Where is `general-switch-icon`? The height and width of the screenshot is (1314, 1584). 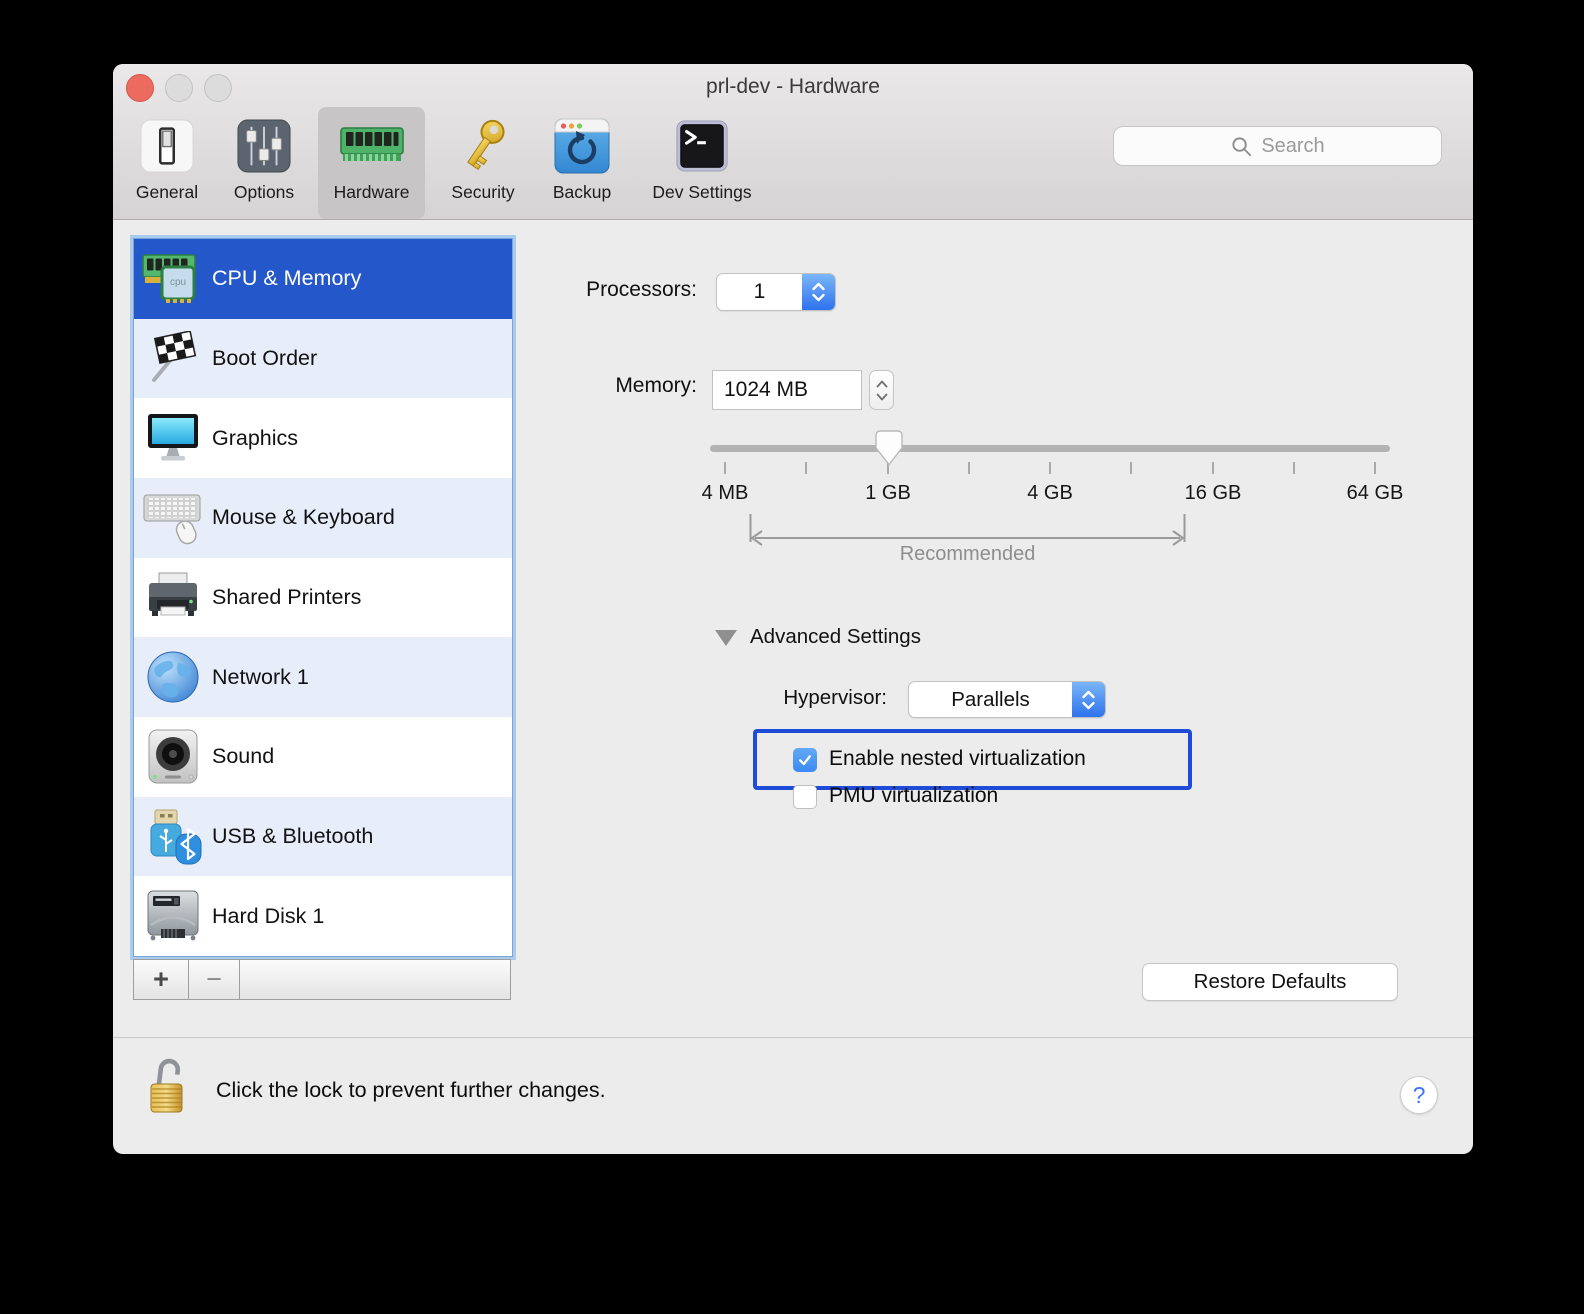
general-switch-icon is located at coordinates (167, 146).